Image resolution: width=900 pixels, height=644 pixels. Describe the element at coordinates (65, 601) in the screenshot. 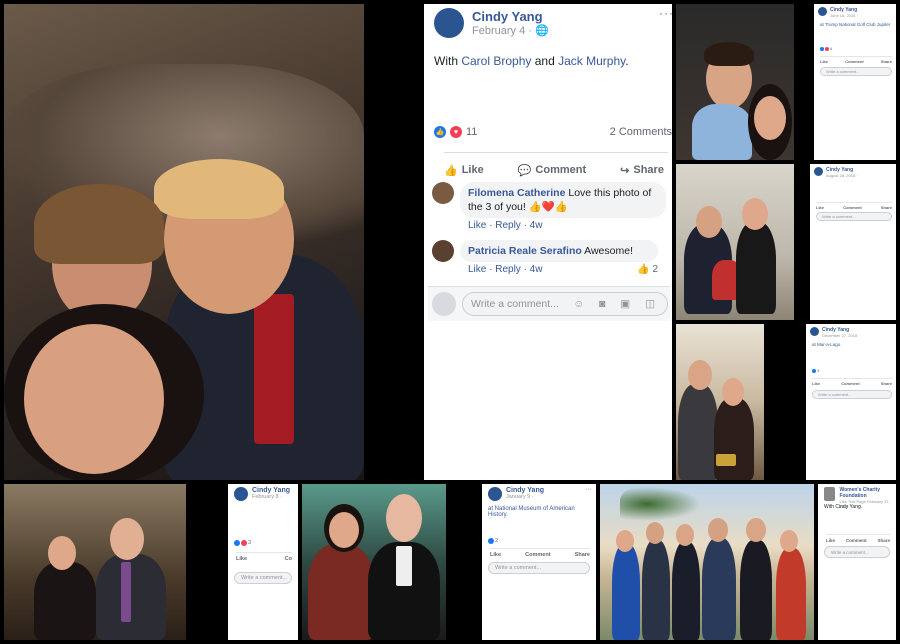

I see `woman-dark-outfit` at that location.